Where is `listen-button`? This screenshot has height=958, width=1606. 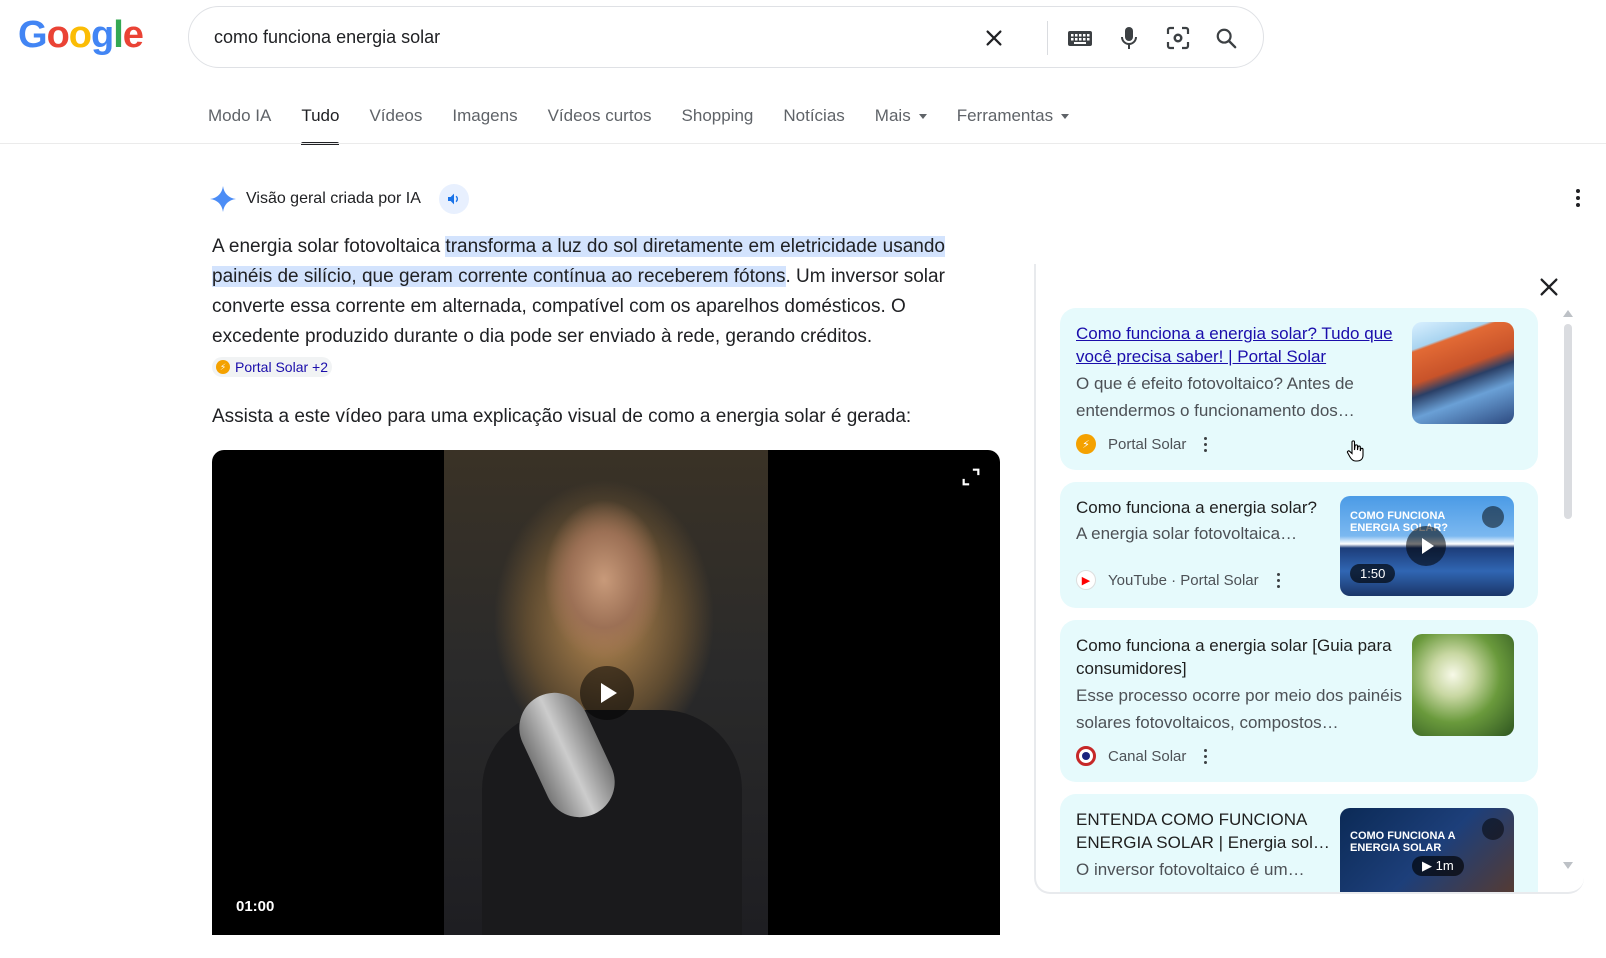 listen-button is located at coordinates (453, 199).